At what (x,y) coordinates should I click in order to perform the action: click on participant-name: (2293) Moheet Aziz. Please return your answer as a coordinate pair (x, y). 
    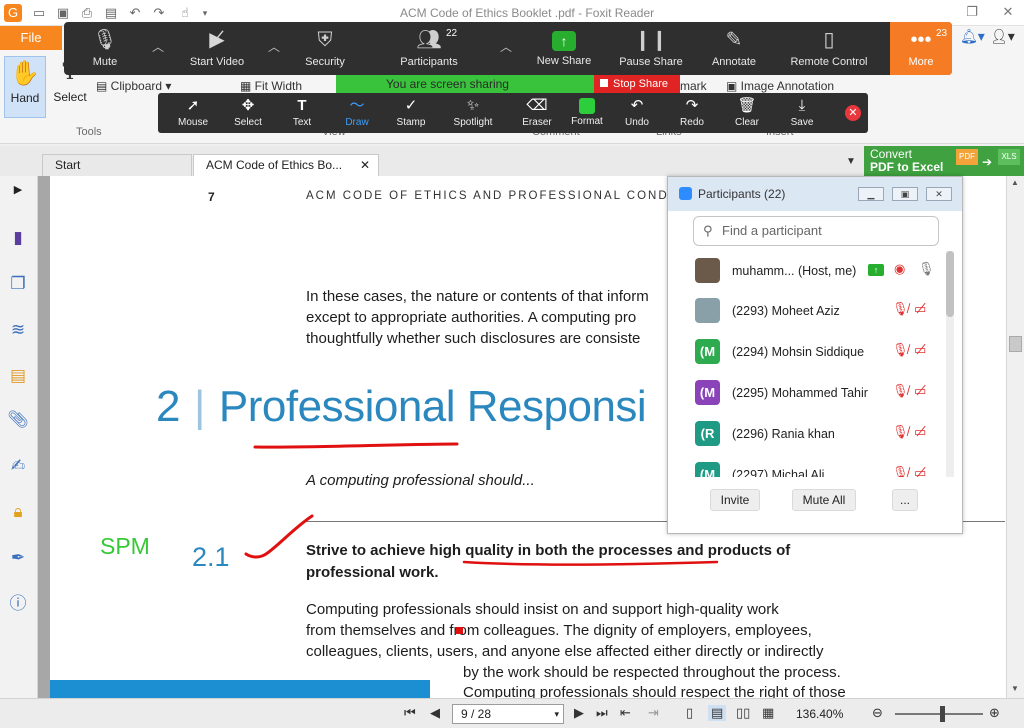
    Looking at the image, I should click on (786, 311).